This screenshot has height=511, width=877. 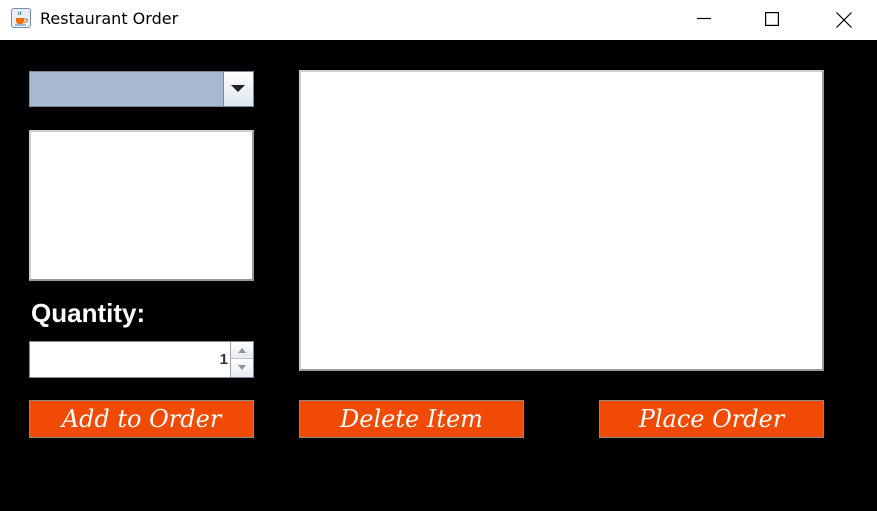 I want to click on close-icon, so click(x=844, y=20).